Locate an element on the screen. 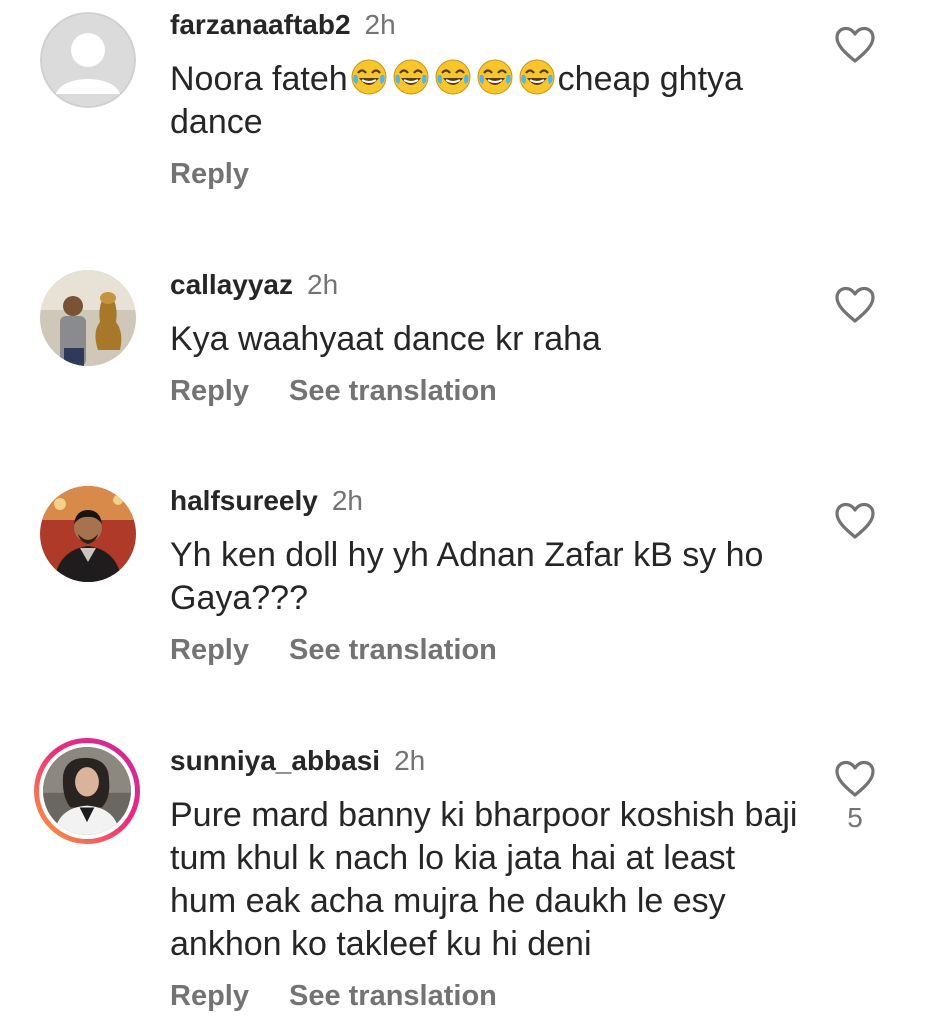 This screenshot has width=932, height=1024. like-button: 5 is located at coordinates (855, 797).